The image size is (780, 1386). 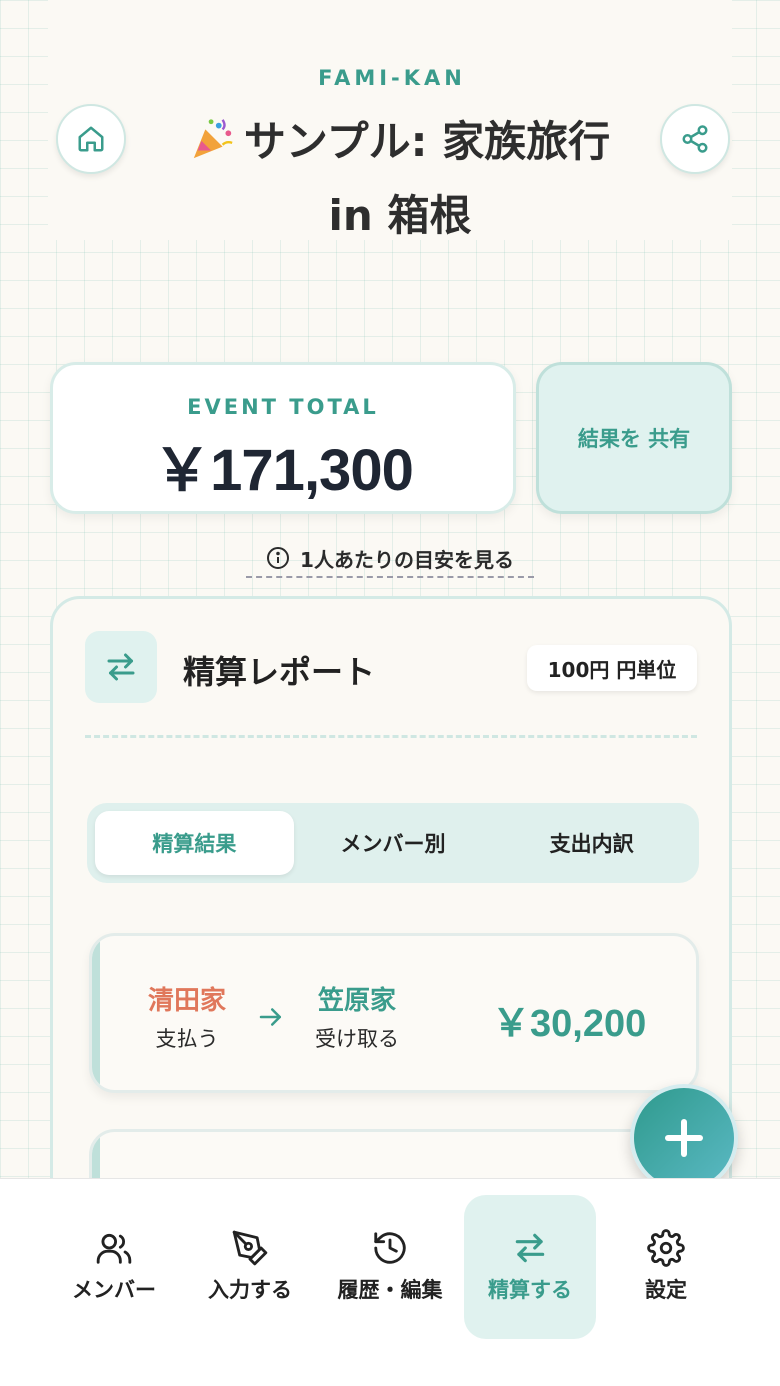 I want to click on per-person-label: 1人あたりの目安を見る, so click(x=407, y=559).